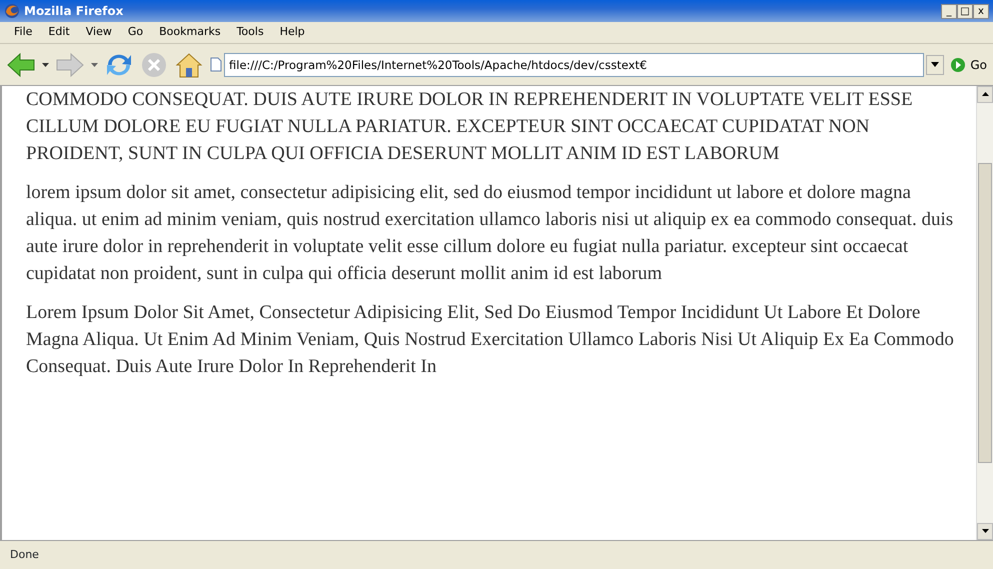 The width and height of the screenshot is (993, 569). Describe the element at coordinates (490, 340) in the screenshot. I see `paragraph: Lorem Ipsum Dolor Sit Amet, Consectetur Adipisicing Elit, Sed Do Eiusmod Tempor Incididunt Ut Labore Et Dolore Magna Aliqua. Ut Enim Ad Minim Veniam, Quis Nostrud Exercitation Ullamco Laboris Nisi Ut Aliquip Ex Ea Commodo Consequat. Duis Aute Irure Dolor In Reprehenderit In` at that location.